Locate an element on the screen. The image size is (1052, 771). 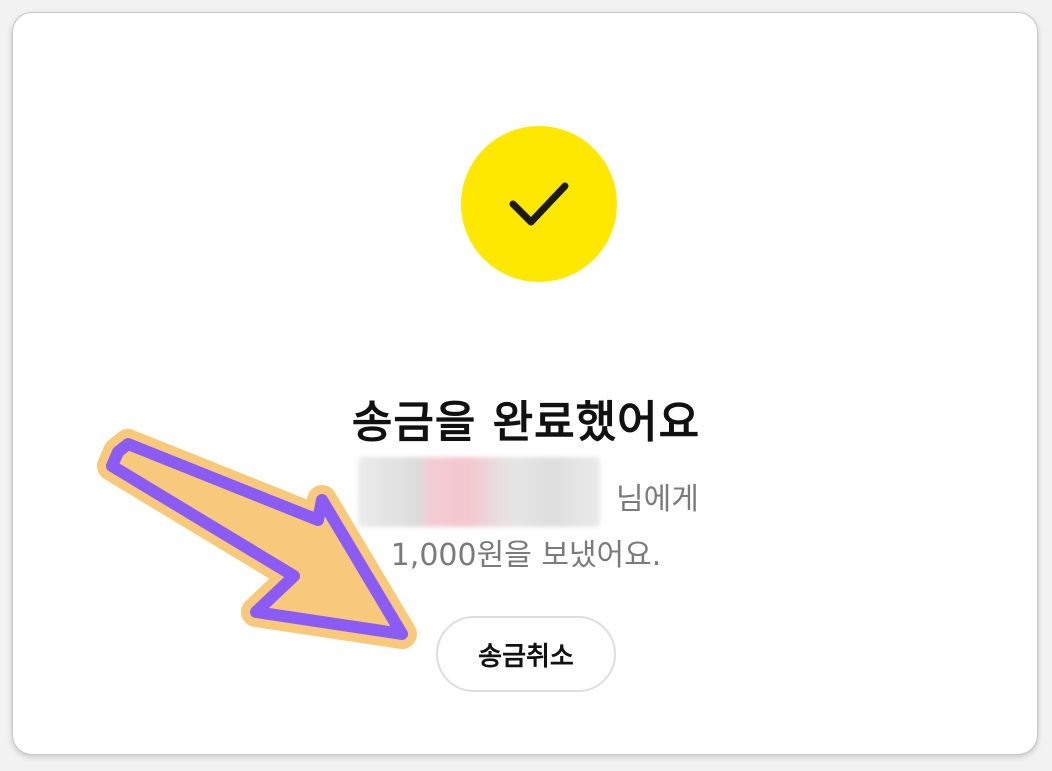
page-title: 송금을 완료했어요 is located at coordinates (526, 422).